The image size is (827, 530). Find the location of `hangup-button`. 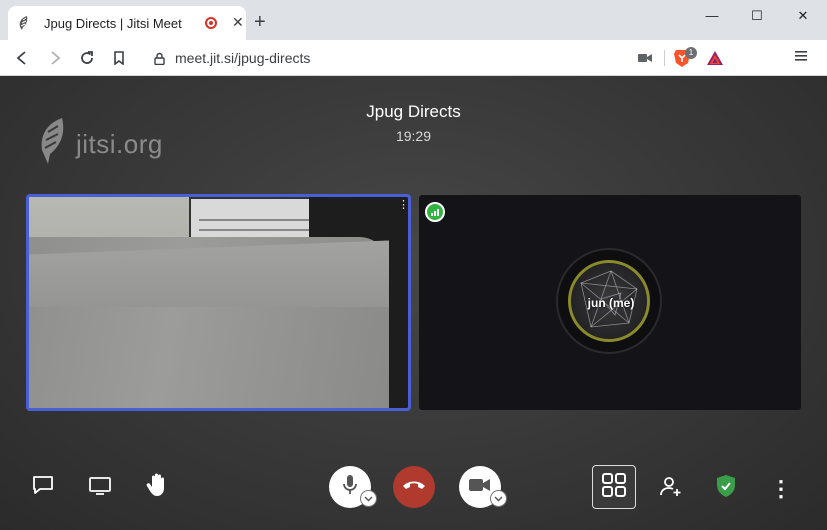

hangup-button is located at coordinates (414, 487).